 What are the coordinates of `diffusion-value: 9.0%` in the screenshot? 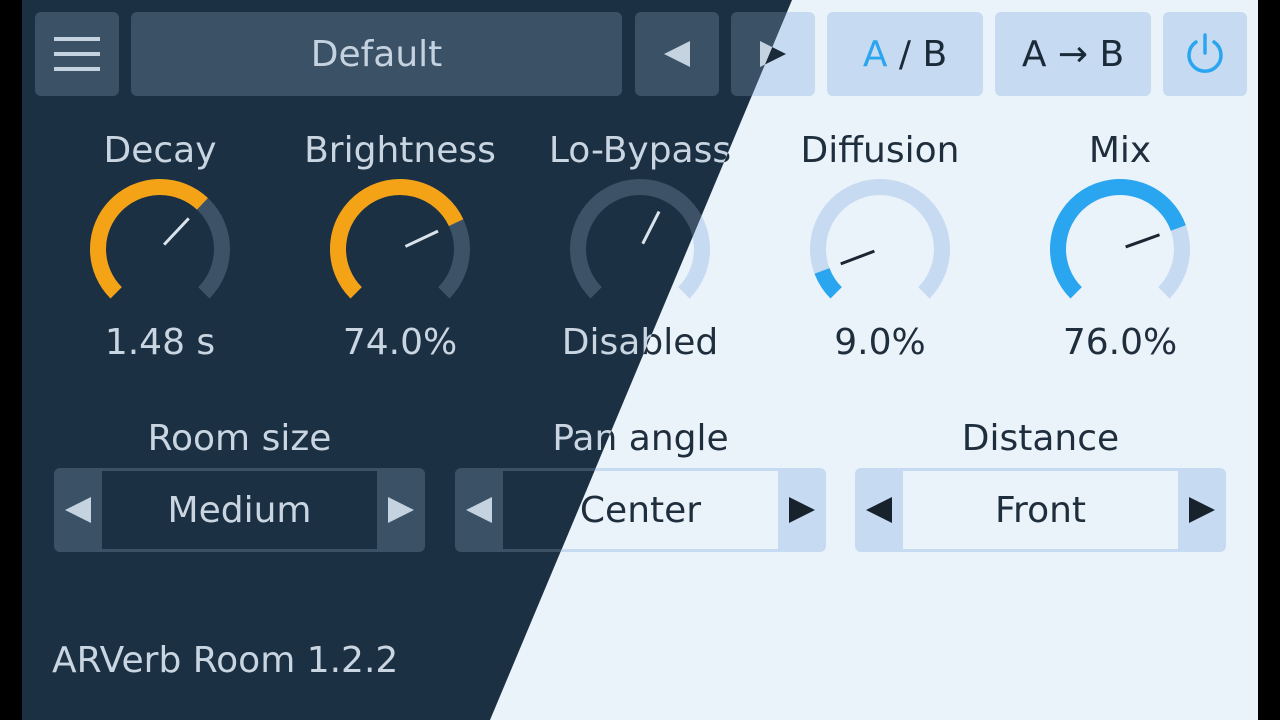 It's located at (880, 342).